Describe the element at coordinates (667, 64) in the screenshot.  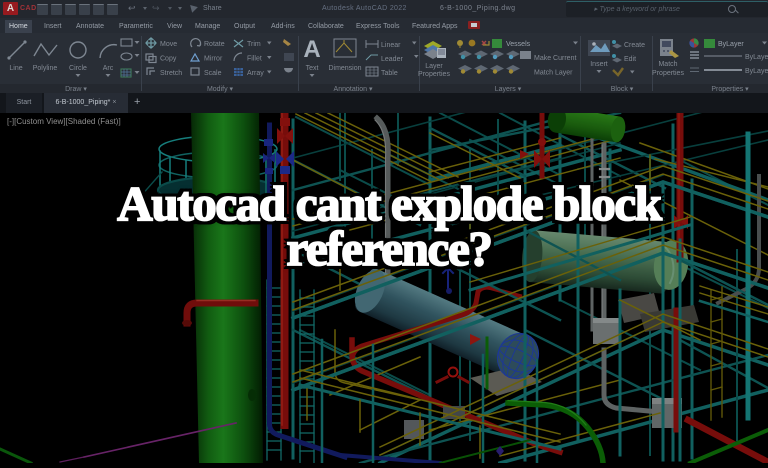
I see `svg-text: Match` at that location.